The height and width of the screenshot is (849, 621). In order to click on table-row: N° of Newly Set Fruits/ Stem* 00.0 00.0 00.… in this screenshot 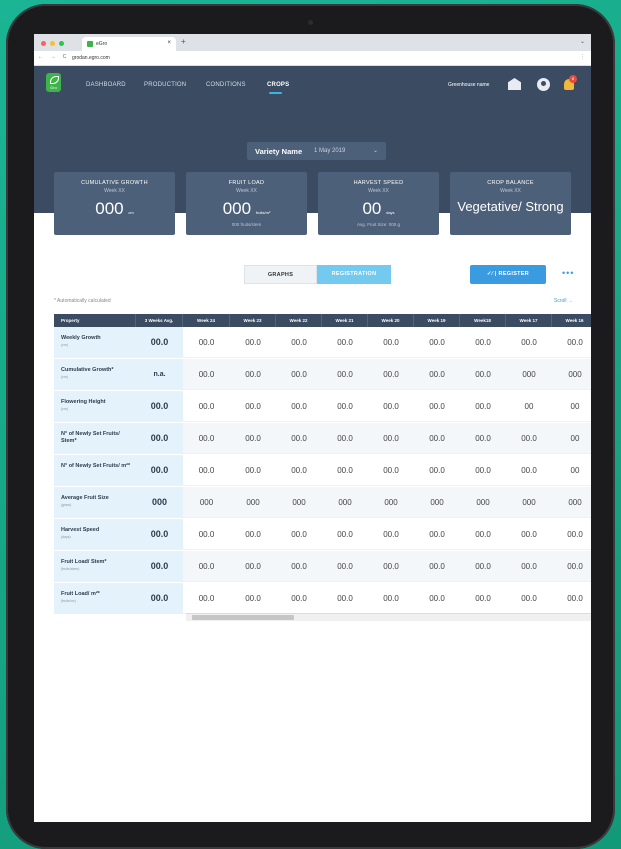, I will do `click(322, 438)`.